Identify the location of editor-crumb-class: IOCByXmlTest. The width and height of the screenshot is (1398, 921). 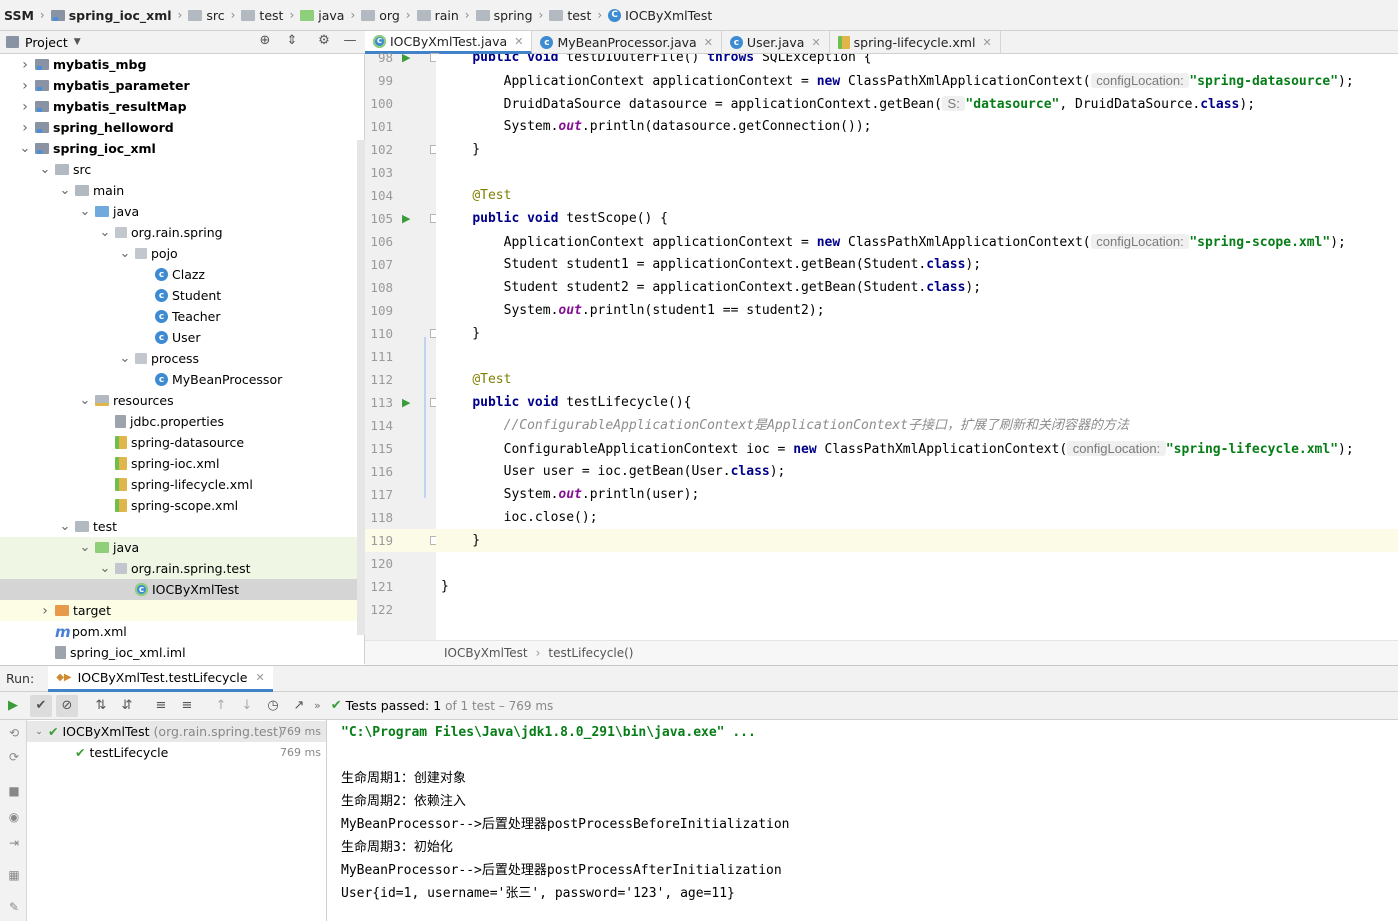
(486, 653).